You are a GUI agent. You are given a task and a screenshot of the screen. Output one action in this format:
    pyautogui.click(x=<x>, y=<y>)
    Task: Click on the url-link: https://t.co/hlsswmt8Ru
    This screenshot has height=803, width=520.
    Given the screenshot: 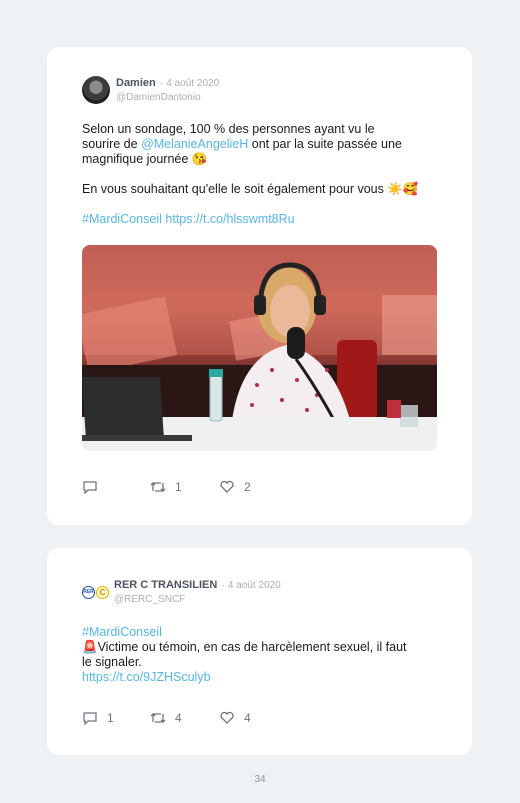 What is the action you would take?
    pyautogui.click(x=229, y=219)
    